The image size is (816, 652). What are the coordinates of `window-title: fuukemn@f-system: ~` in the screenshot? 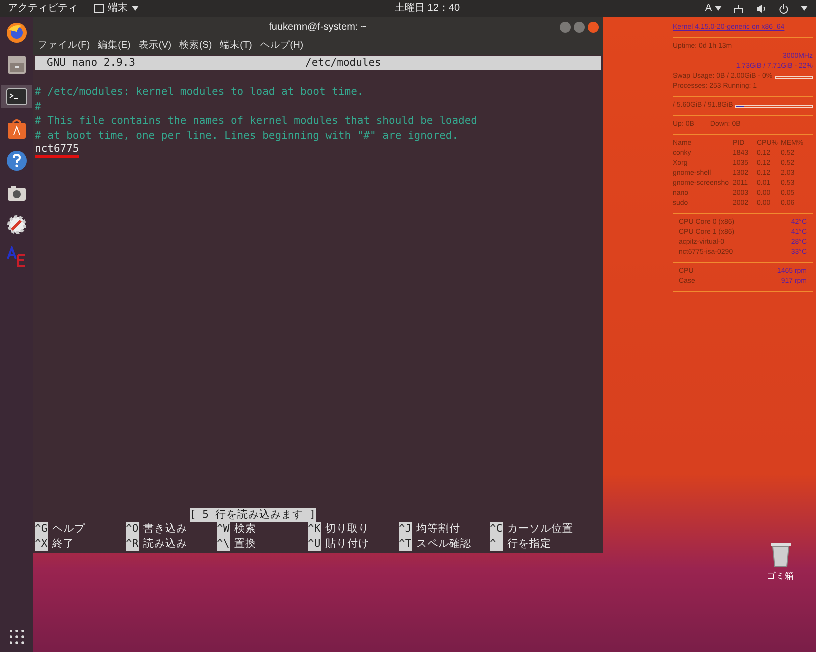 It's located at (318, 27).